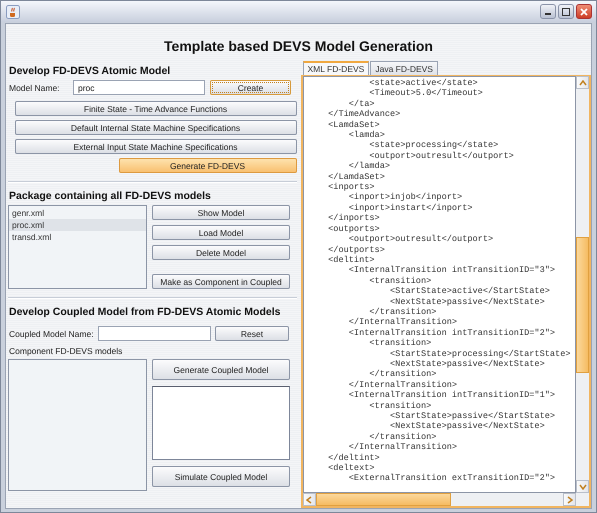 Image resolution: width=597 pixels, height=513 pixels. I want to click on section-title: Develop FD-DEVS Atomic Model, so click(90, 71).